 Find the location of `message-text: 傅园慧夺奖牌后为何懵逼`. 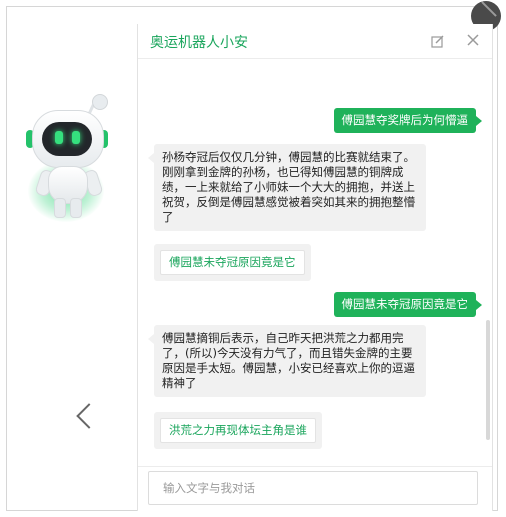

message-text: 傅园慧夺奖牌后为何懵逼 is located at coordinates (405, 120).